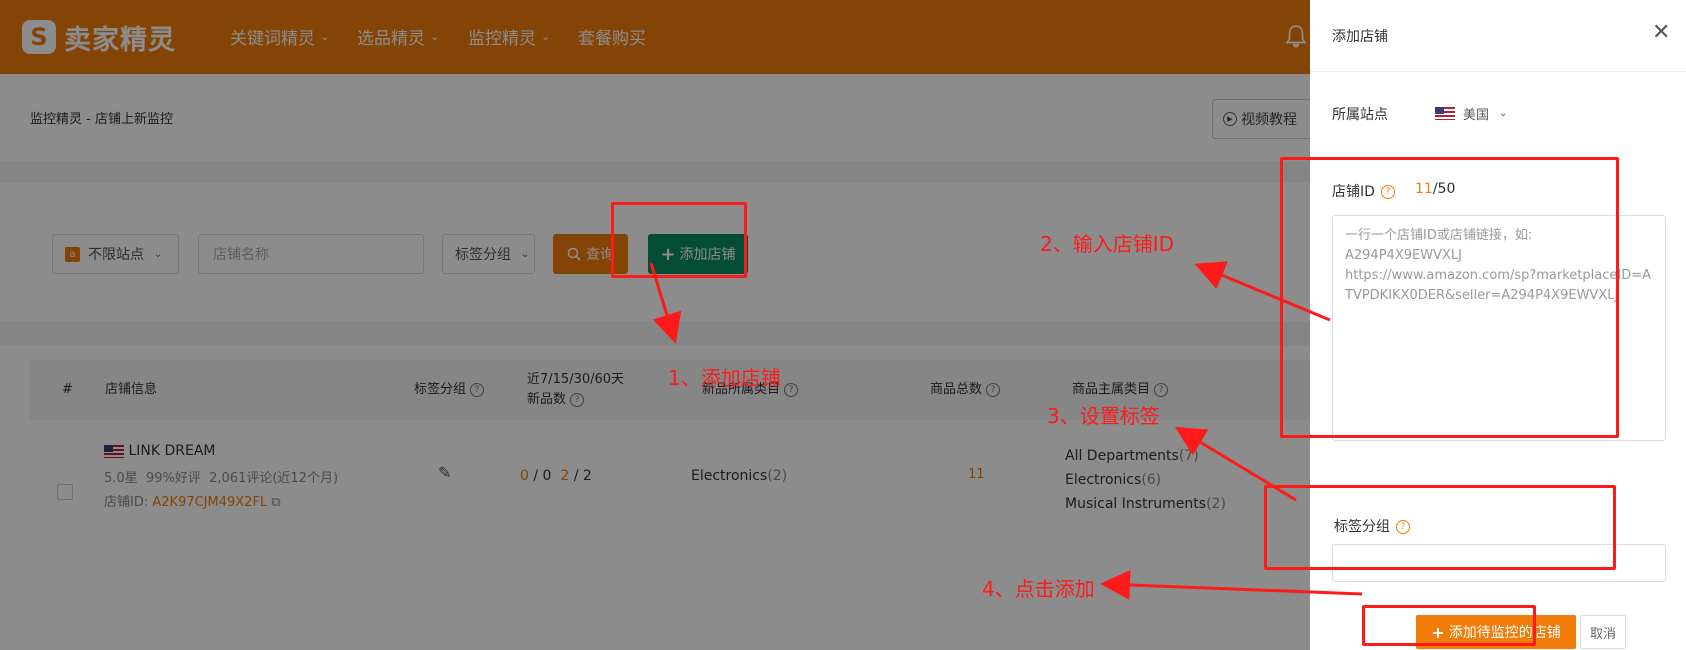 The image size is (1686, 650). What do you see at coordinates (1476, 115) in the screenshot?
I see `site-value: 美国` at bounding box center [1476, 115].